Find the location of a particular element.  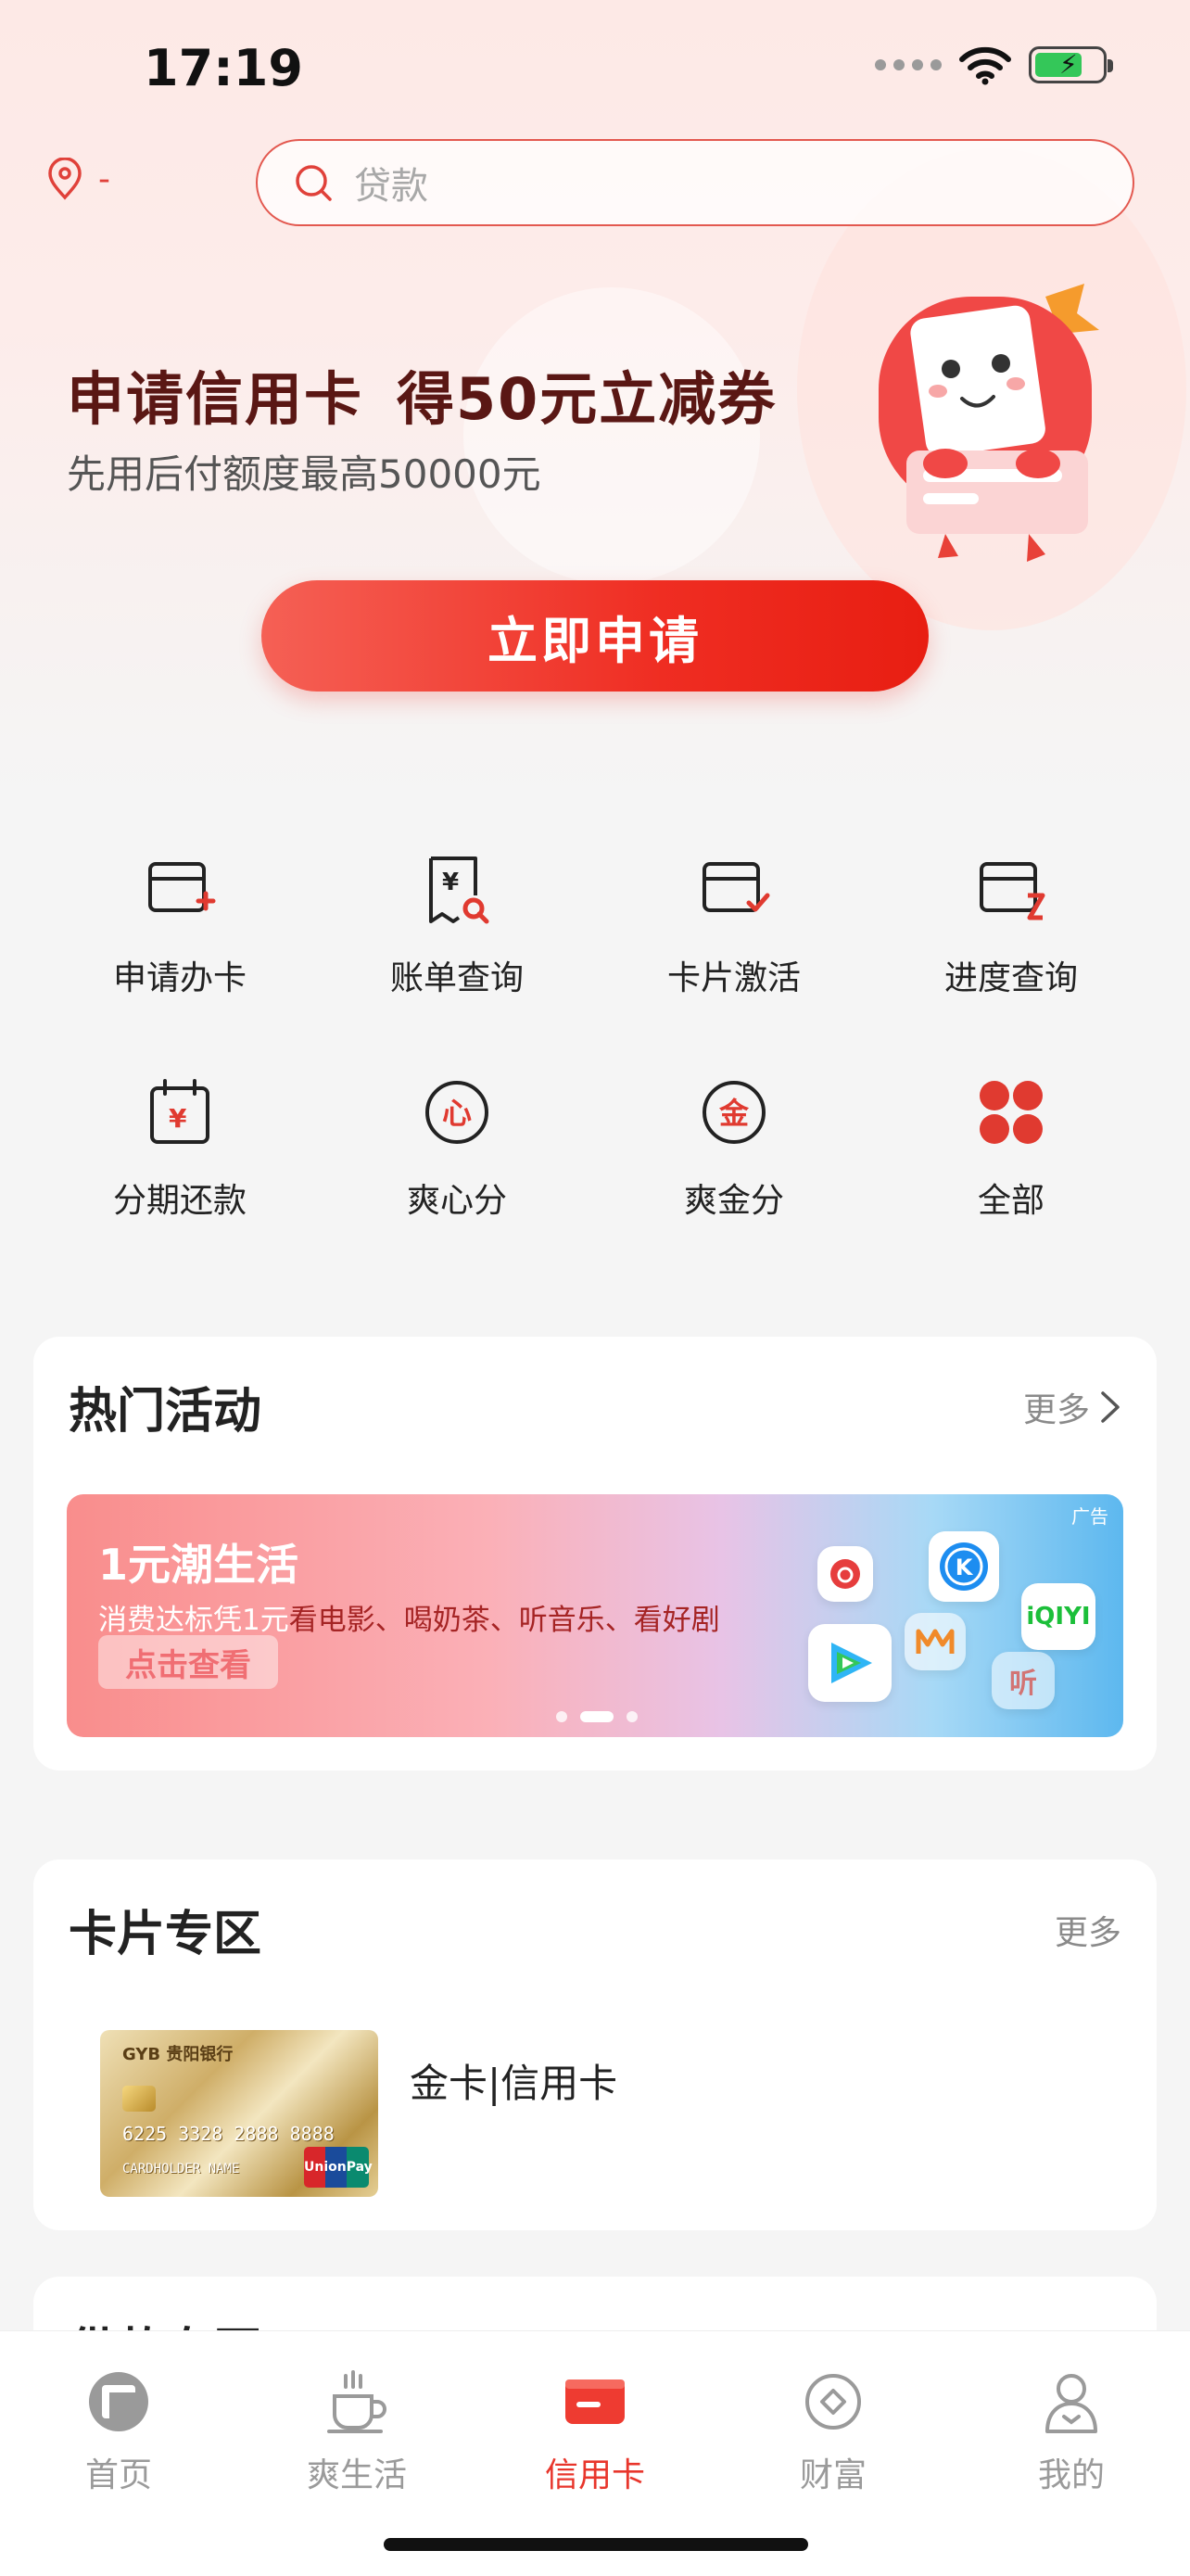

banner-title-main: 申请信用卡 is located at coordinates (215, 399).